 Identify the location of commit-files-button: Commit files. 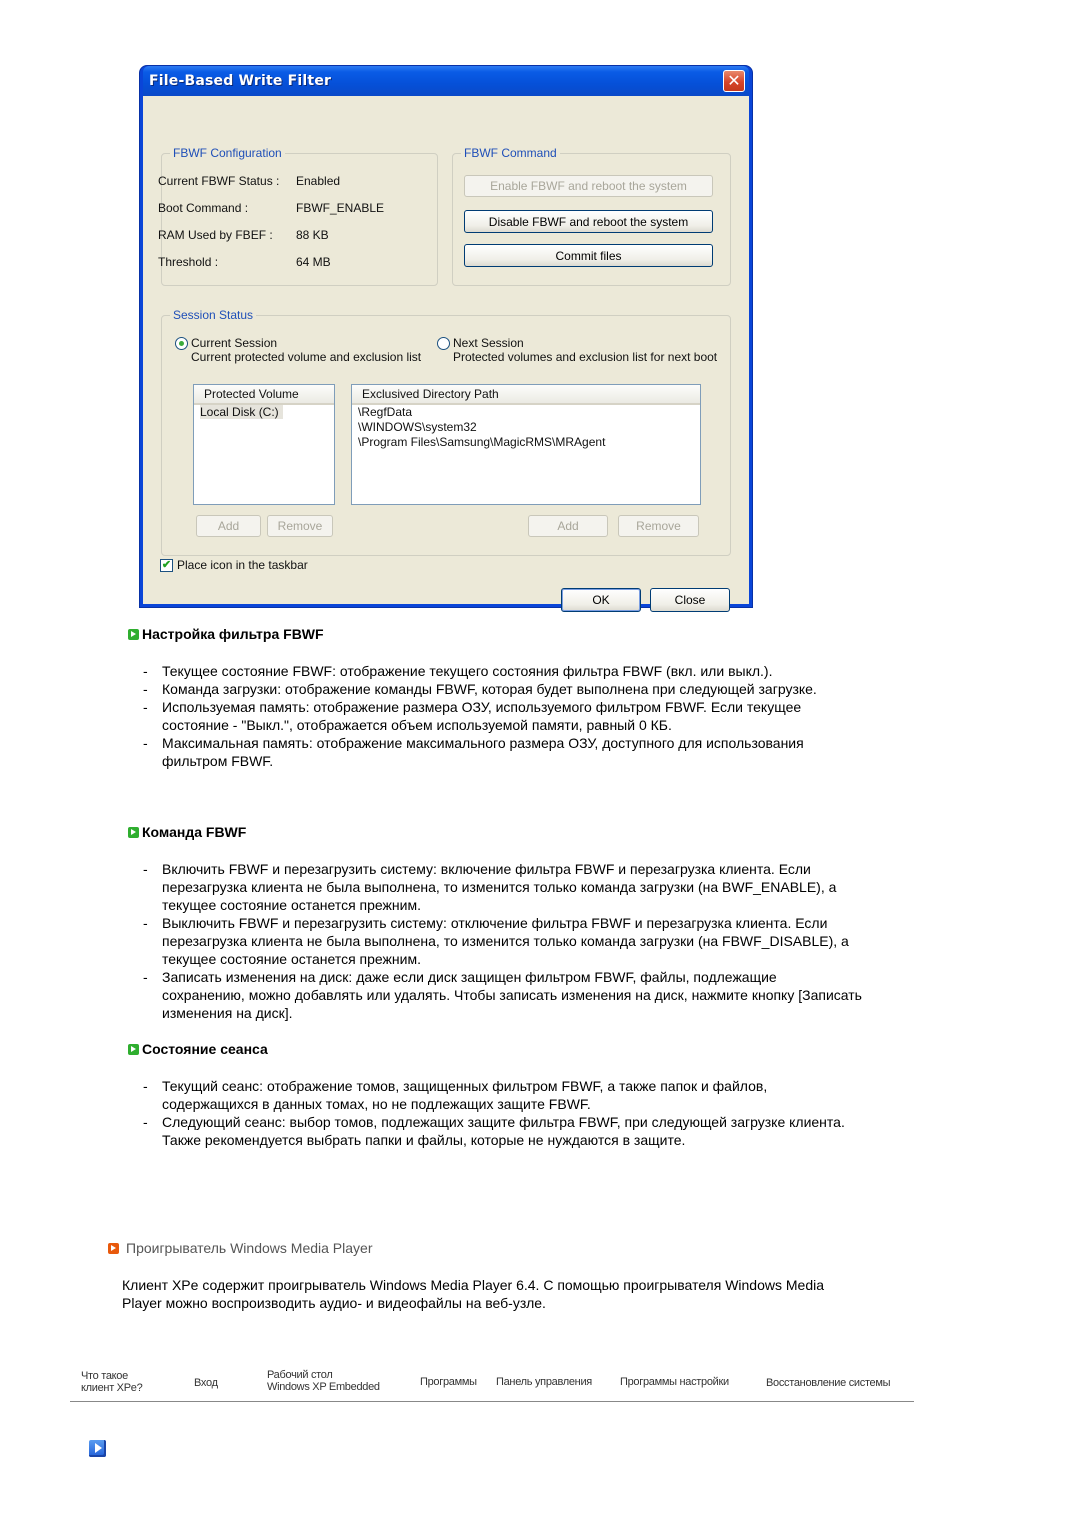
(588, 255).